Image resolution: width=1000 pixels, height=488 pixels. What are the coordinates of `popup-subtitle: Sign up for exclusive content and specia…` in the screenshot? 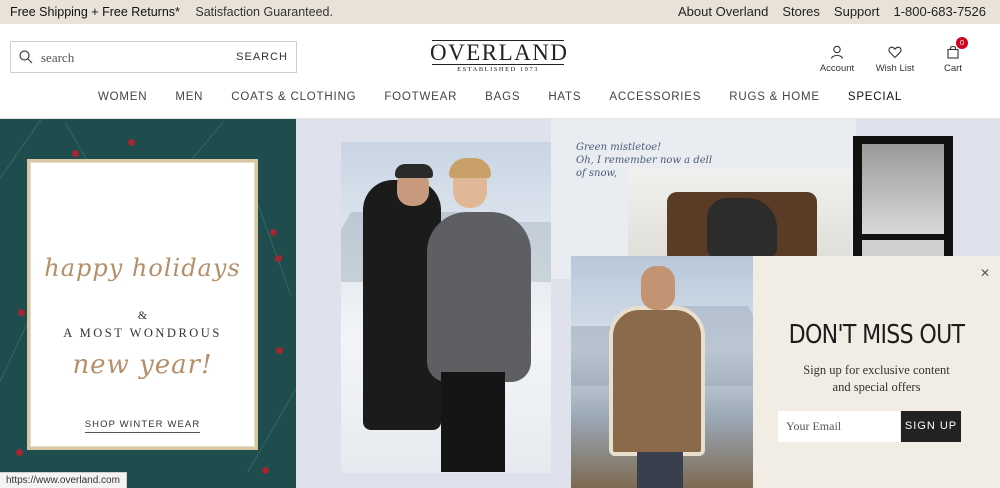 It's located at (876, 379).